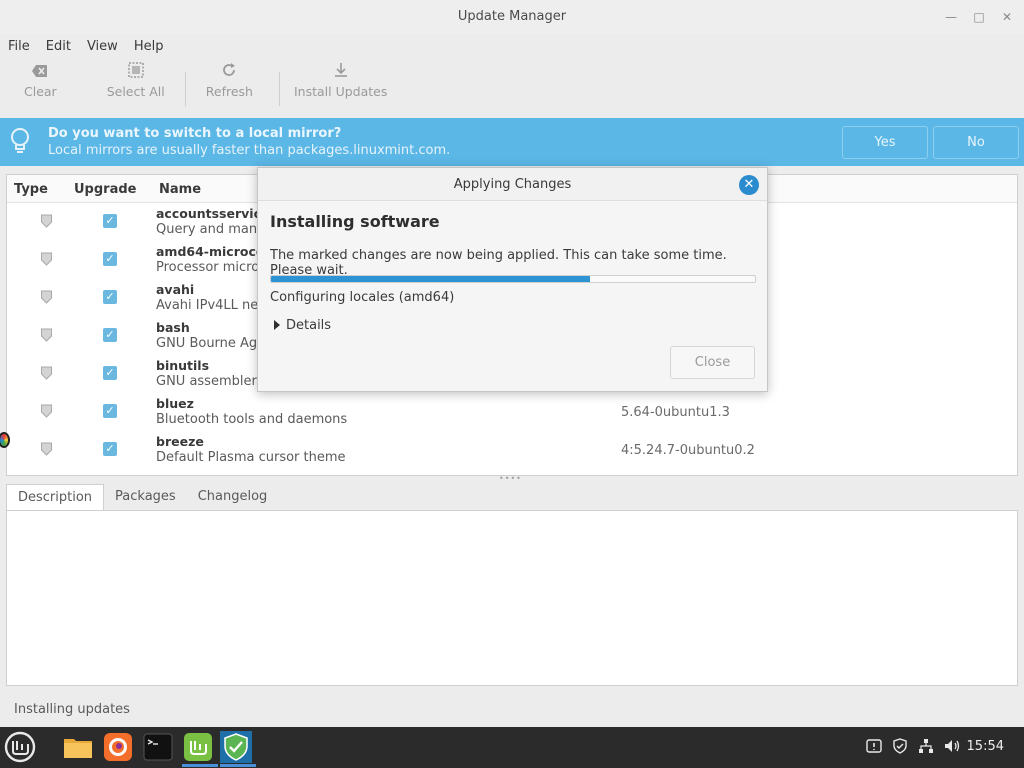  I want to click on package-description: Avahi IPv4LL net, so click(210, 305).